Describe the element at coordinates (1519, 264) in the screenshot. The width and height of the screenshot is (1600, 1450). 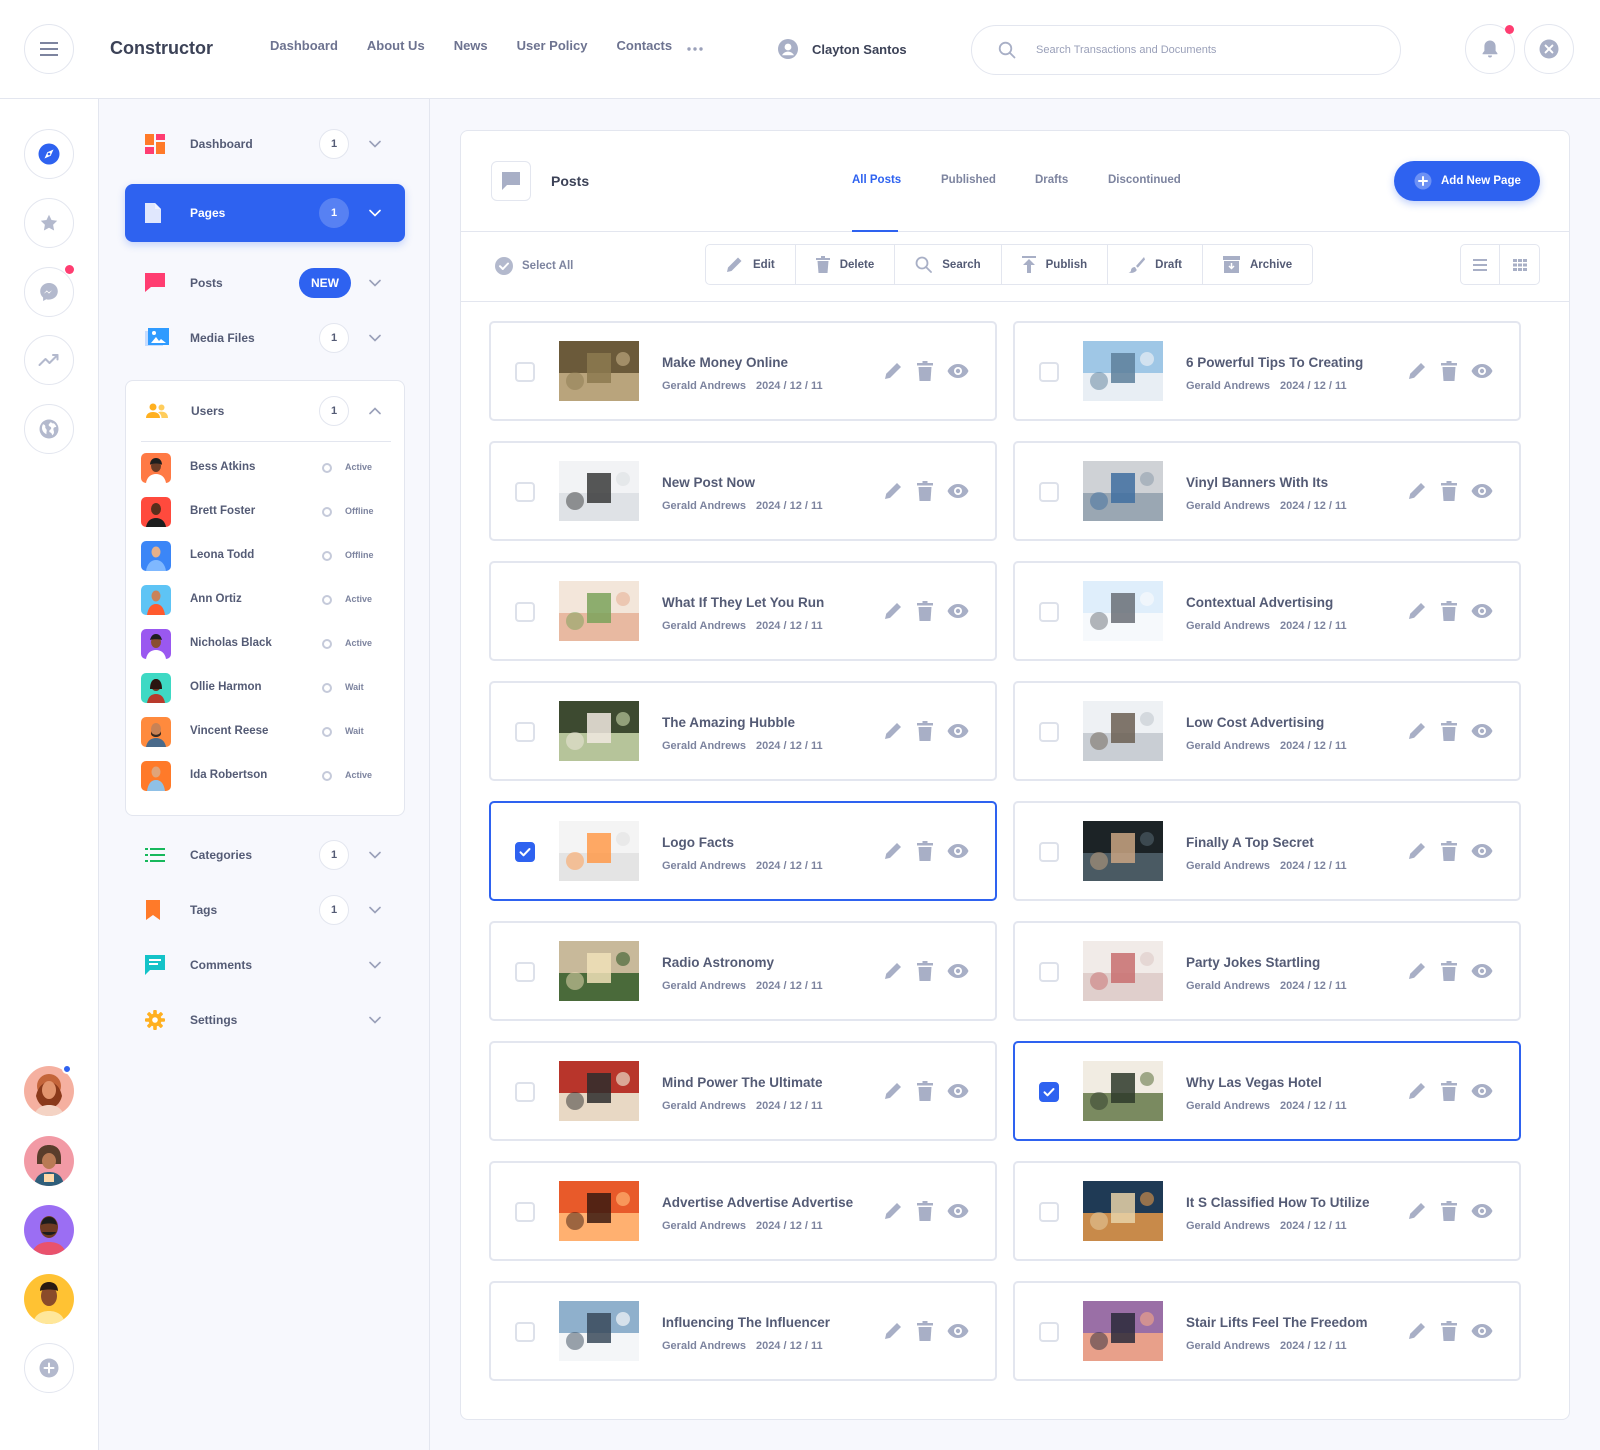
I see `grid-view-button` at that location.